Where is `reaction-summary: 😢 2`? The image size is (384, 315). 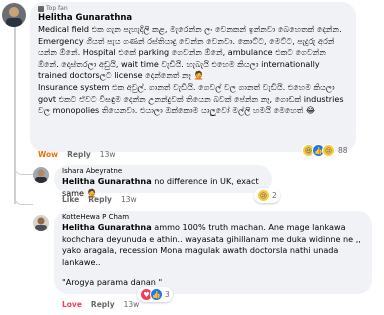 reaction-summary: 😢 2 is located at coordinates (267, 195).